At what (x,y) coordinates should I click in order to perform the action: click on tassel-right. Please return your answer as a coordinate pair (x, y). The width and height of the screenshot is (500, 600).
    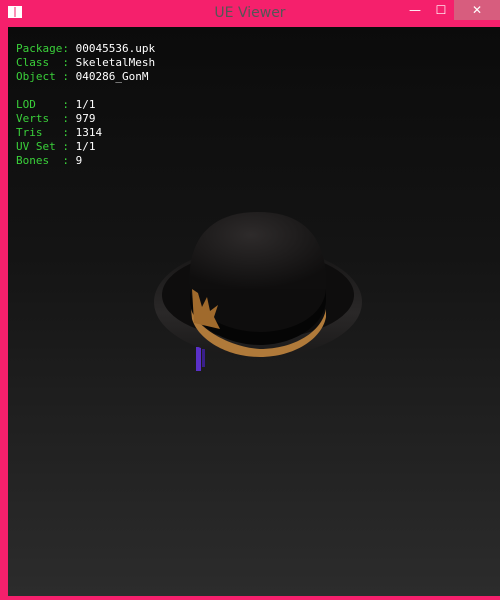
    Looking at the image, I should click on (203, 358).